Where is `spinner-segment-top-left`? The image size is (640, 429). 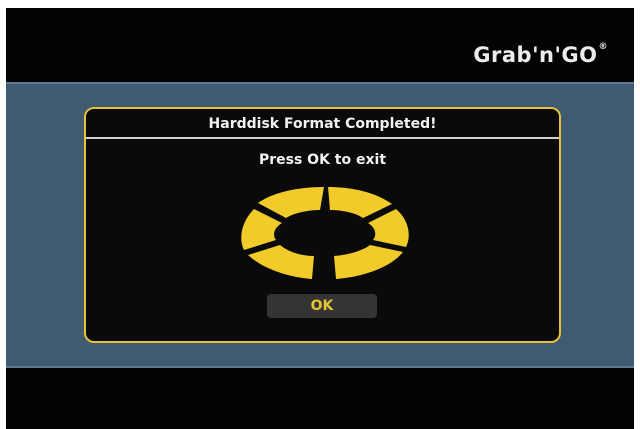 spinner-segment-top-left is located at coordinates (291, 202).